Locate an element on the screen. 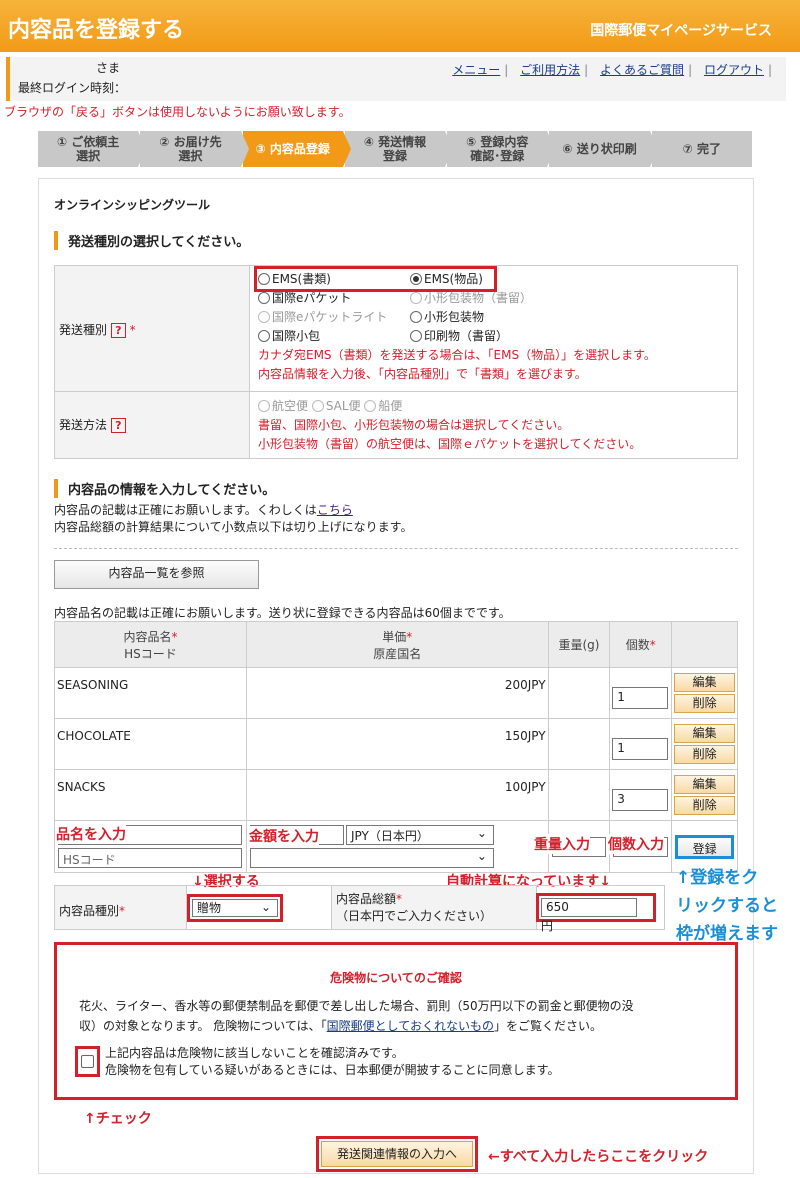  required-mark: * is located at coordinates (132, 330).